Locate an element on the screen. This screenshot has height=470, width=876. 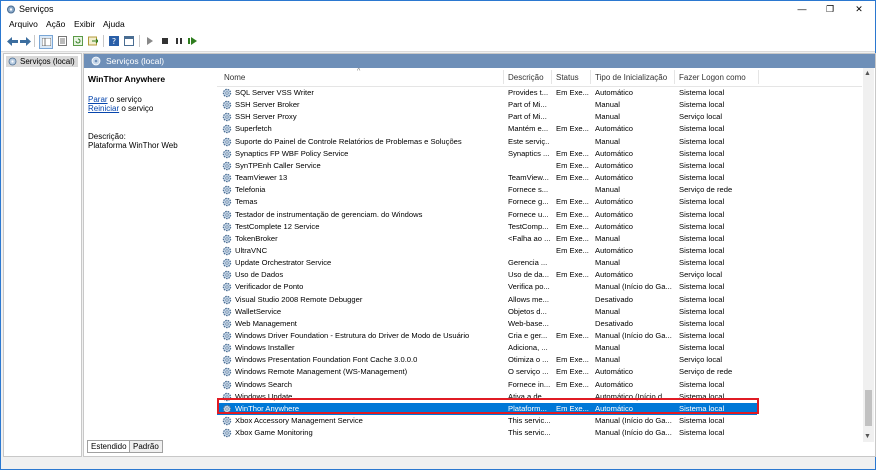
maximize-button: ❐ is located at coordinates (830, 9).